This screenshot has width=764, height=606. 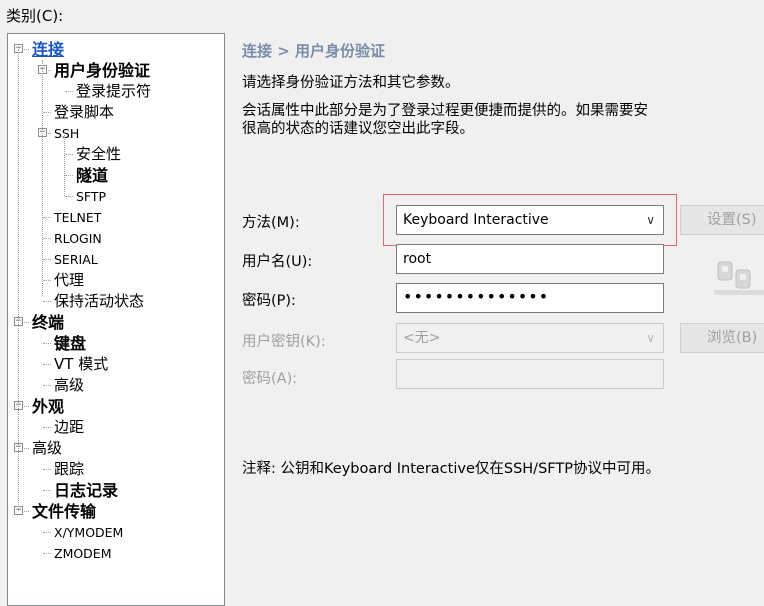 I want to click on tree-item-label: SFTP, so click(x=91, y=196).